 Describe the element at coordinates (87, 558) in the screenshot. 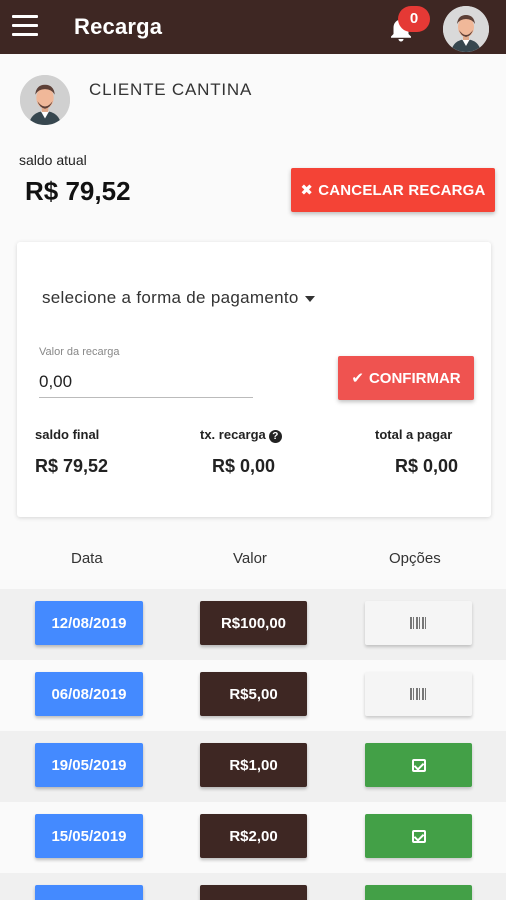

I see `column-header-date: Data` at that location.